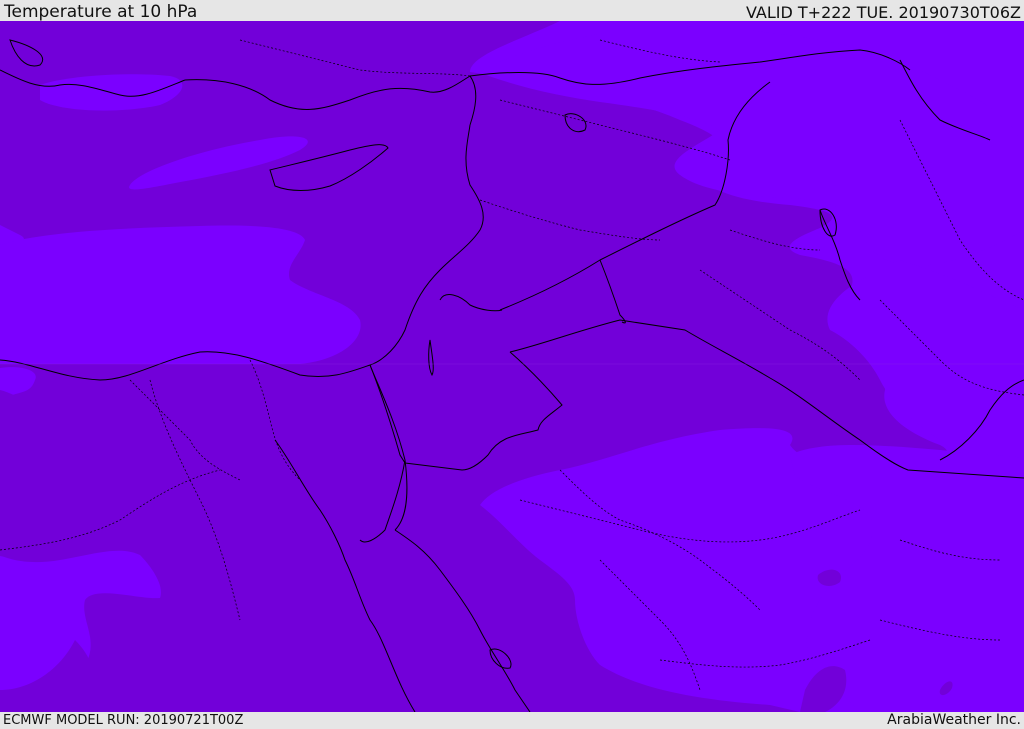 The width and height of the screenshot is (1024, 729). Describe the element at coordinates (883, 12) in the screenshot. I see `valid-time-label: VALID T+222 TUE. 20190730T06Z` at that location.